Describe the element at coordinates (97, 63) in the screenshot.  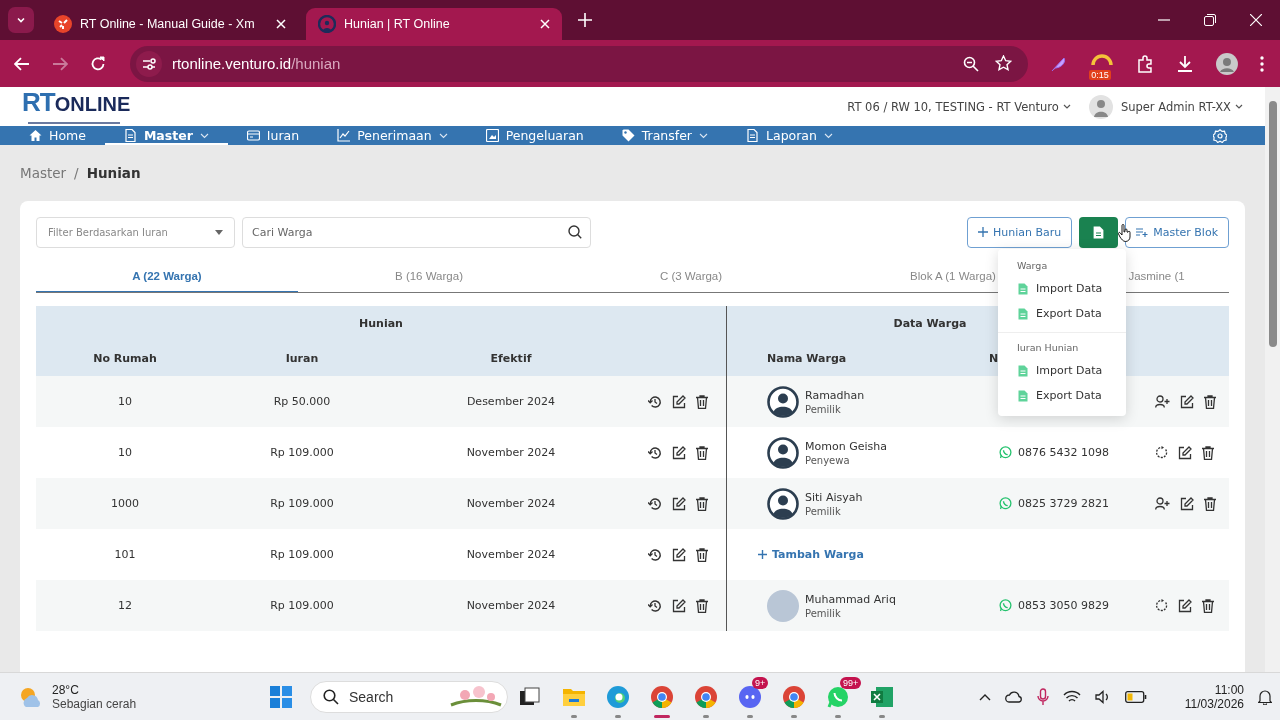
I see `reload-icon` at that location.